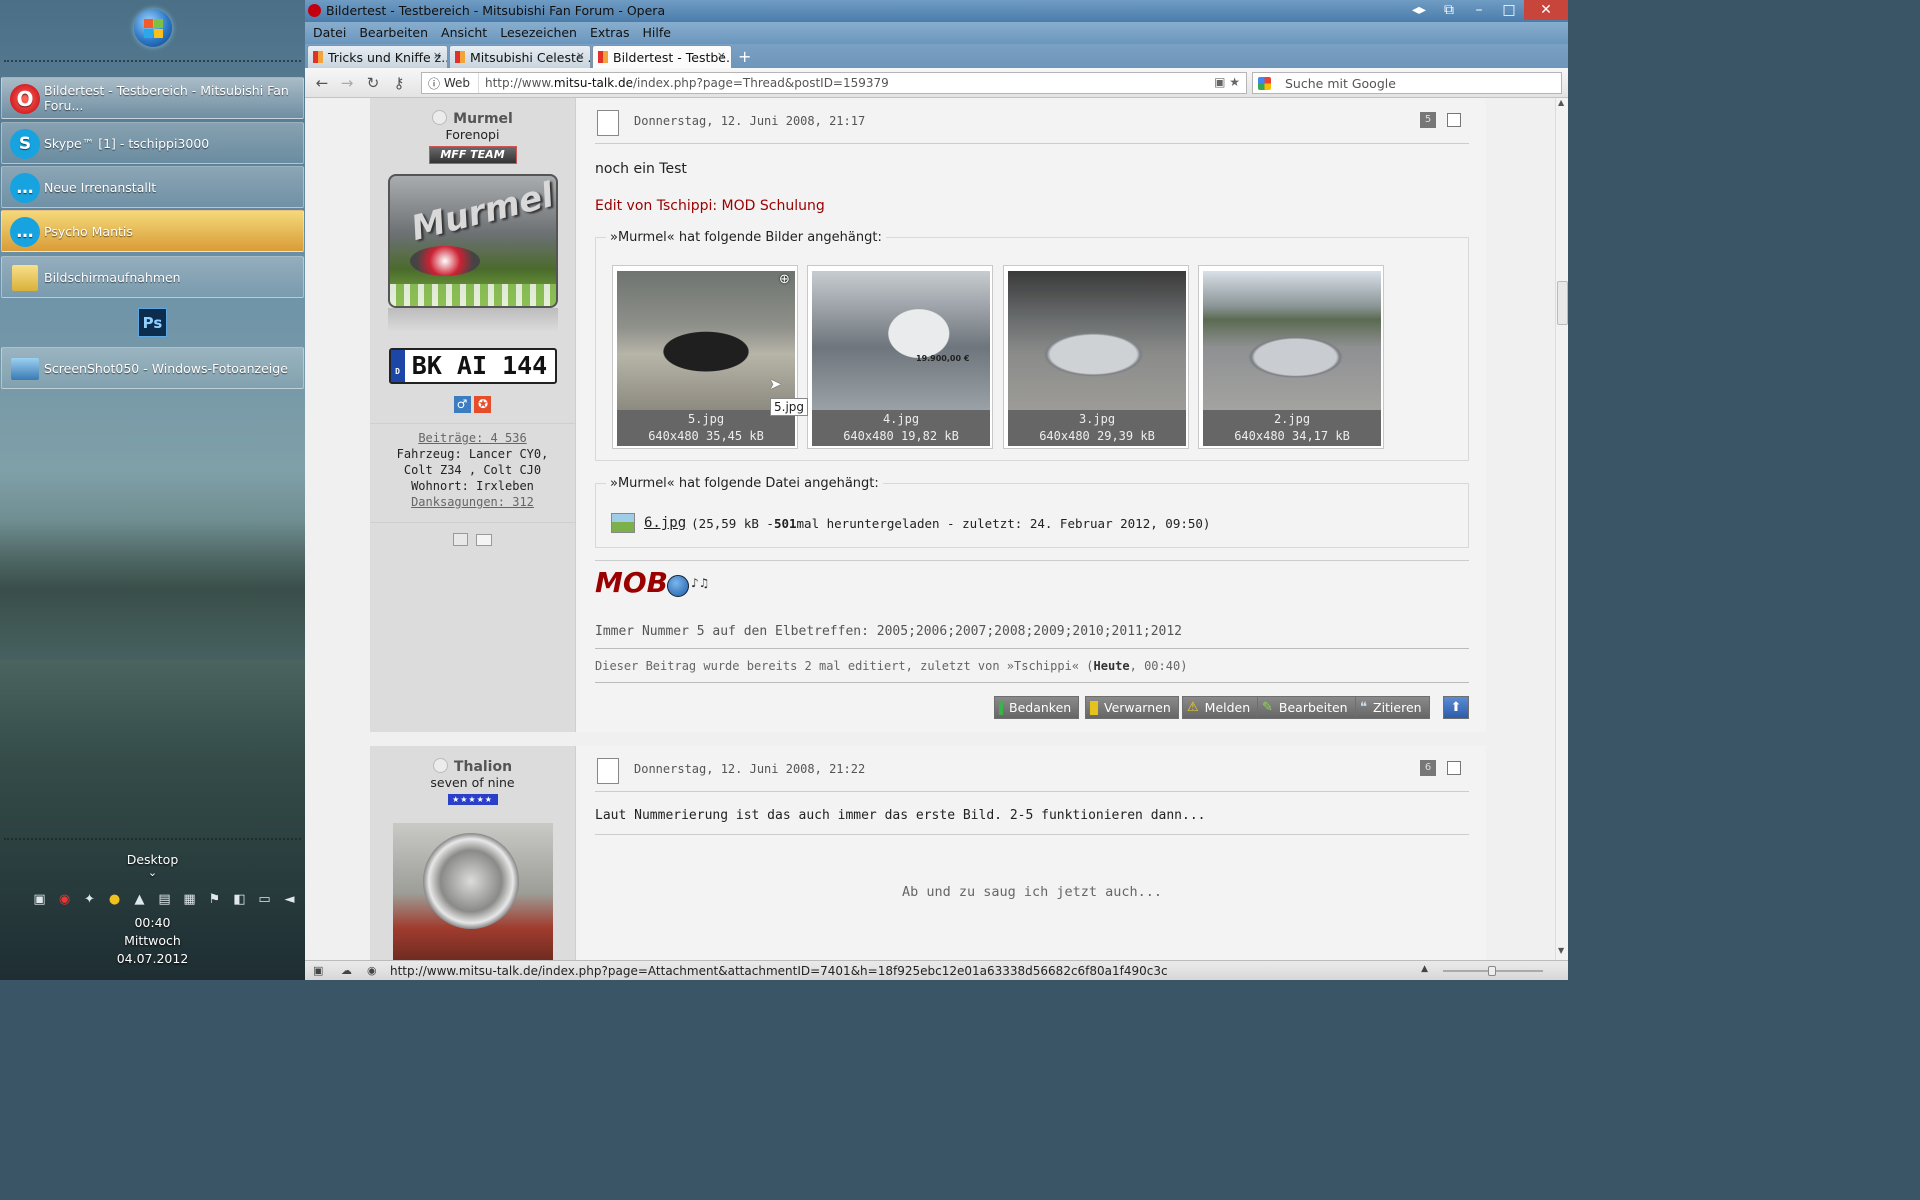 Image resolution: width=1920 pixels, height=1200 pixels. What do you see at coordinates (318, 970) in the screenshot?
I see `panel-toggle-icon: ▣` at bounding box center [318, 970].